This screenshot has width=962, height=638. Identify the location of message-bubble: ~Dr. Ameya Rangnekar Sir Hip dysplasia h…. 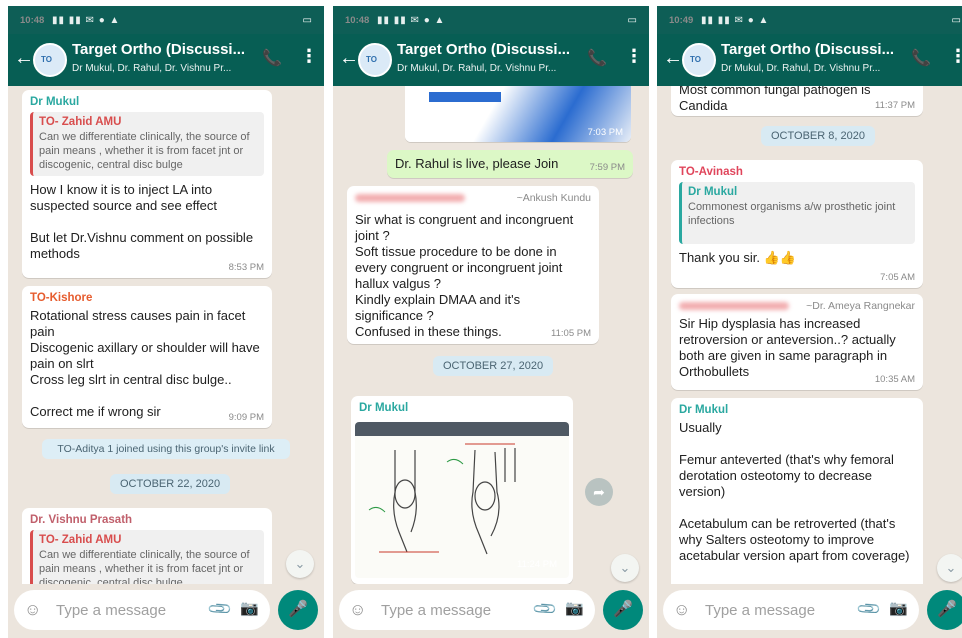
(797, 342).